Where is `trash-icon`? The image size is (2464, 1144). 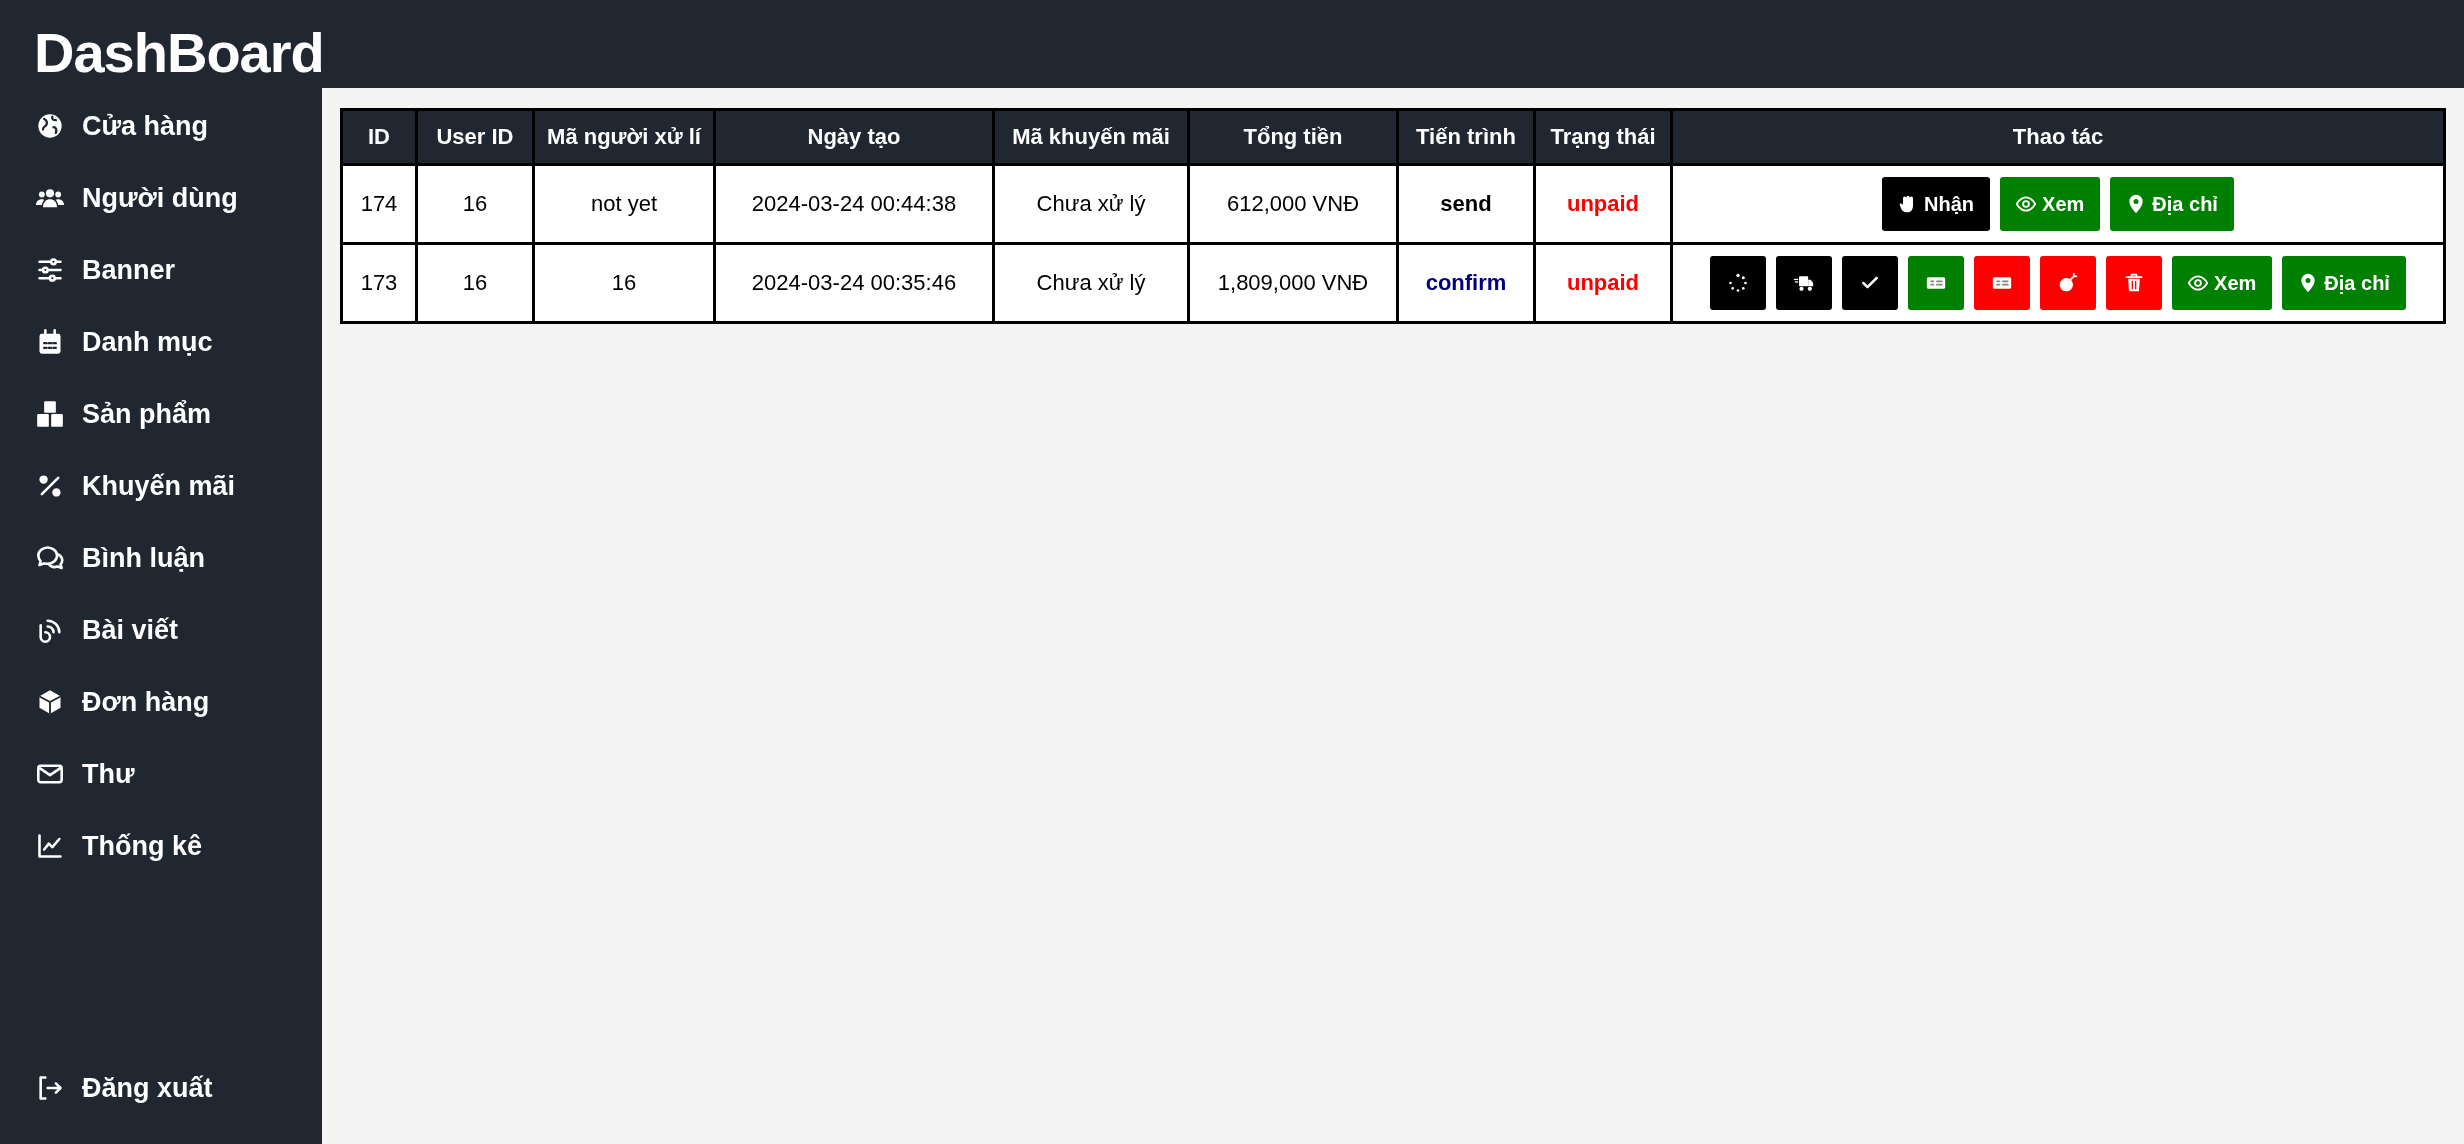 trash-icon is located at coordinates (2134, 283).